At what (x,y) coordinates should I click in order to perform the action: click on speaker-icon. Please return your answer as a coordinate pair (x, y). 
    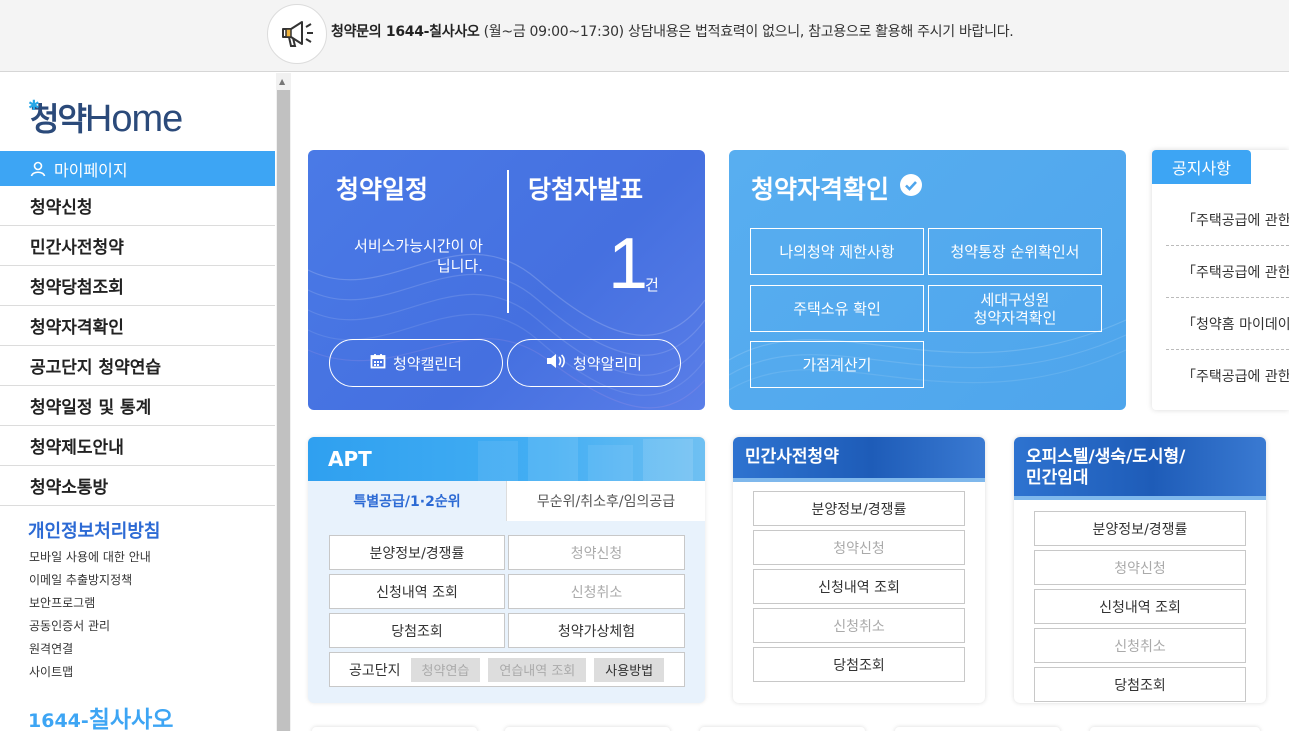
    Looking at the image, I should click on (556, 363).